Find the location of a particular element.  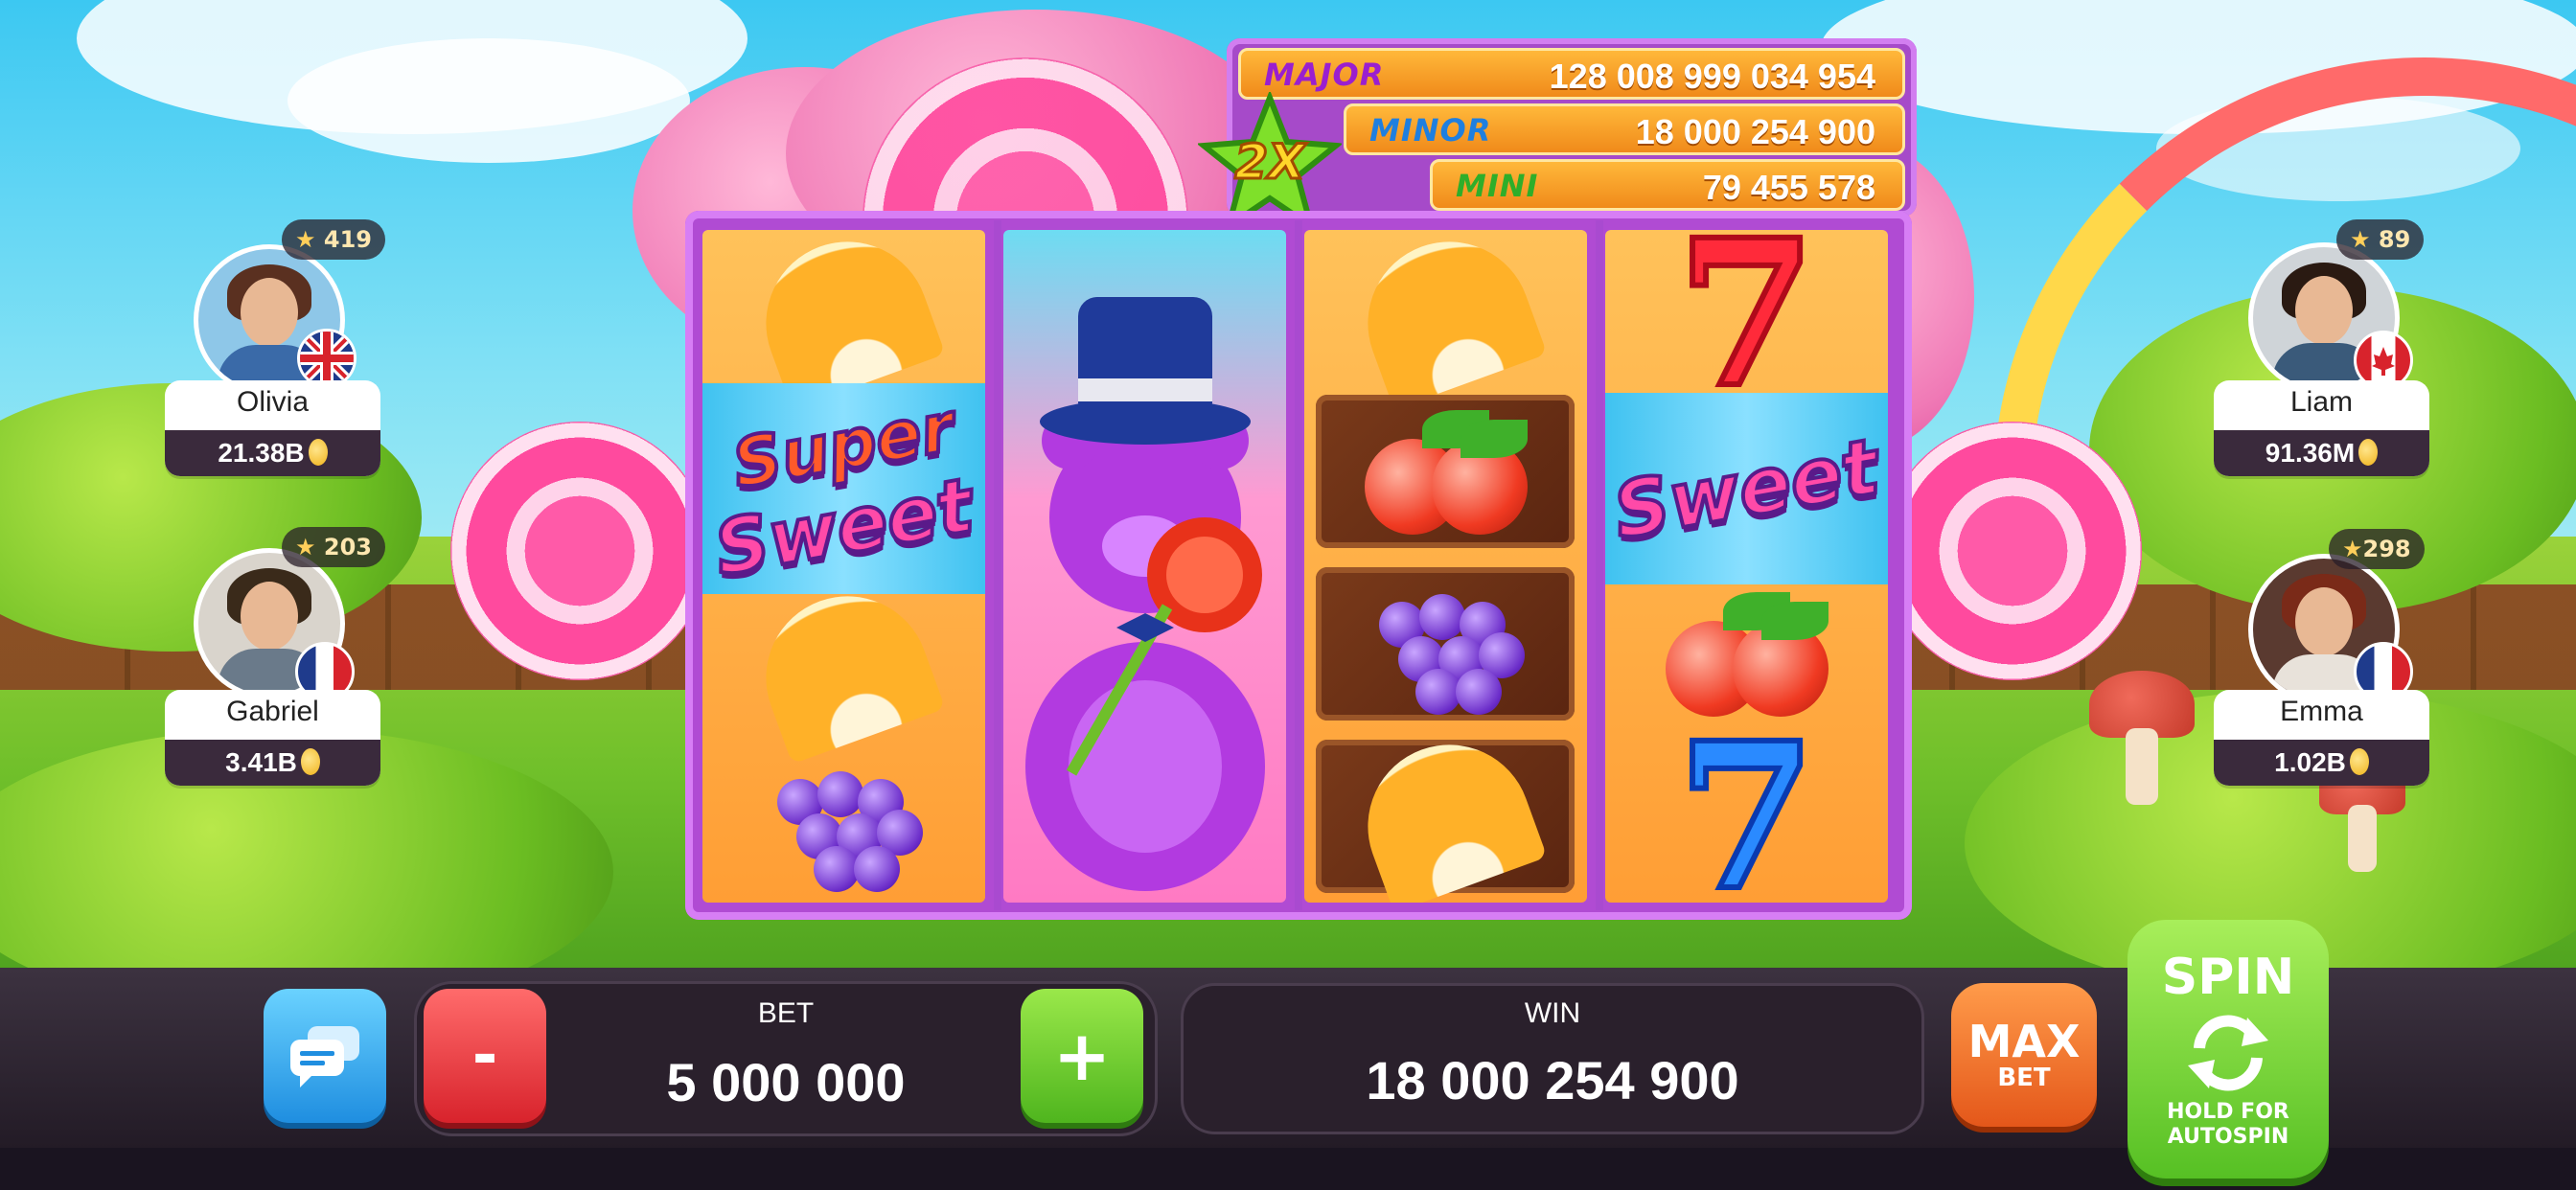

star-rating-badge: ★ 203 is located at coordinates (333, 547).